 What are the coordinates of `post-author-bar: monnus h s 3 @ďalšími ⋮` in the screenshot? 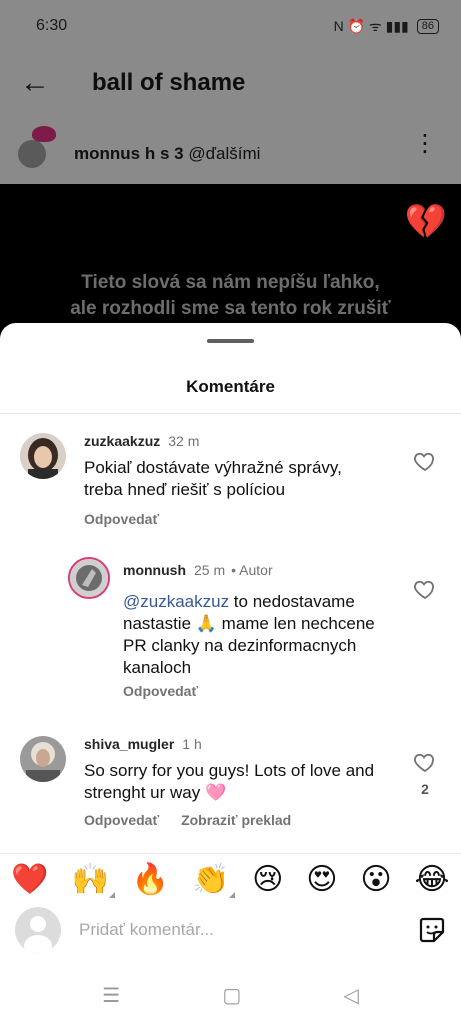 It's located at (230, 154).